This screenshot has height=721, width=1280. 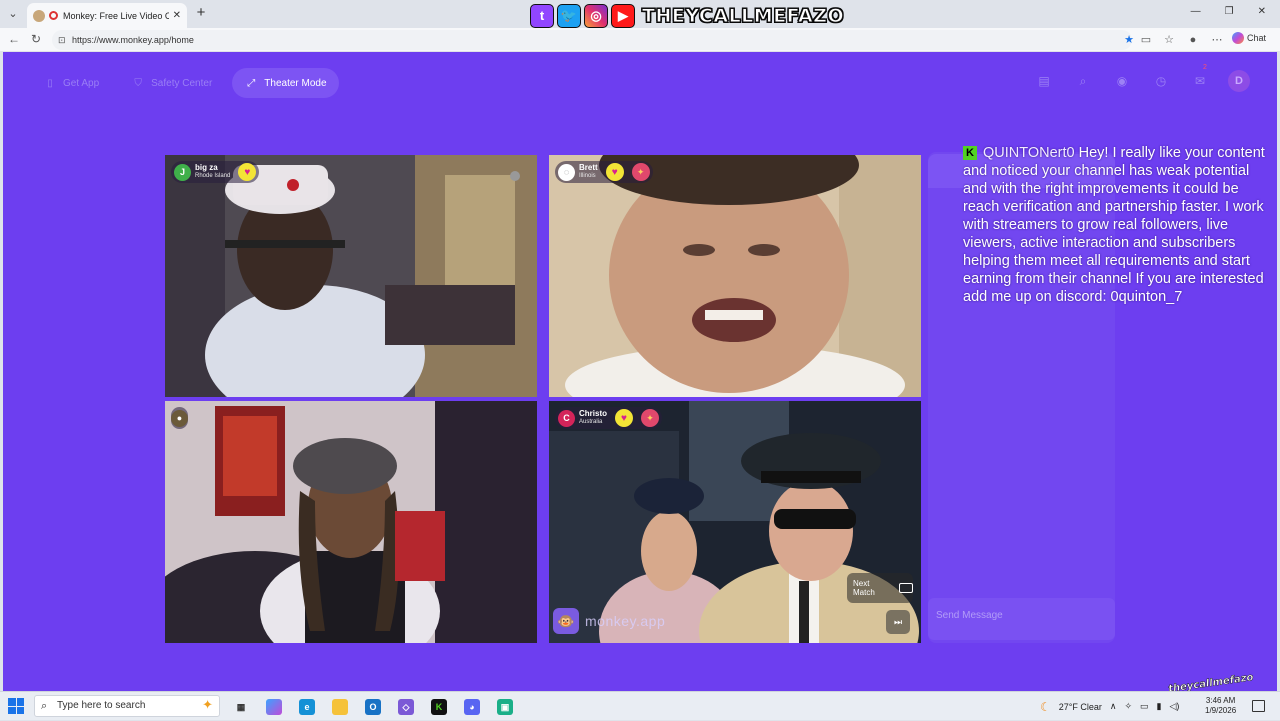 I want to click on messages-icon: ✉ 2, so click(x=1200, y=78).